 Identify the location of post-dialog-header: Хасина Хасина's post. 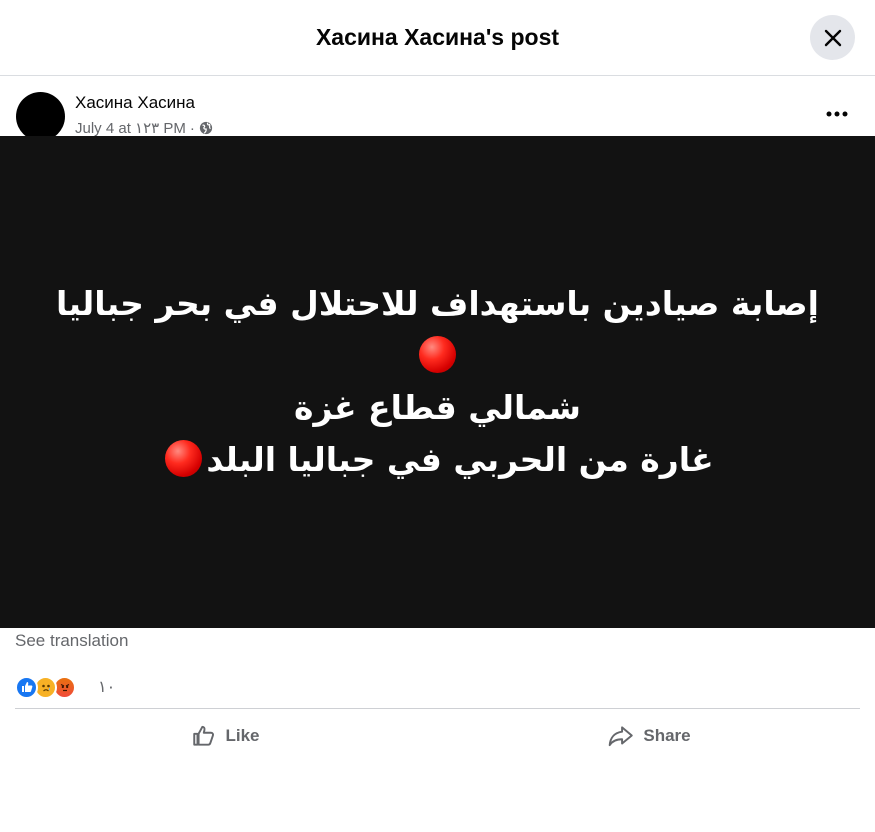
(437, 38).